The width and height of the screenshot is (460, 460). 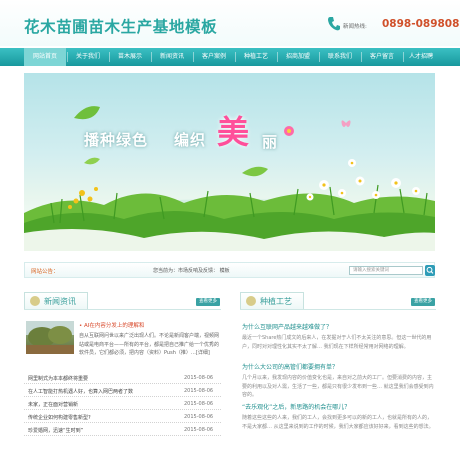 What do you see at coordinates (276, 301) in the screenshot?
I see `craft-title: 种植工艺` at bounding box center [276, 301].